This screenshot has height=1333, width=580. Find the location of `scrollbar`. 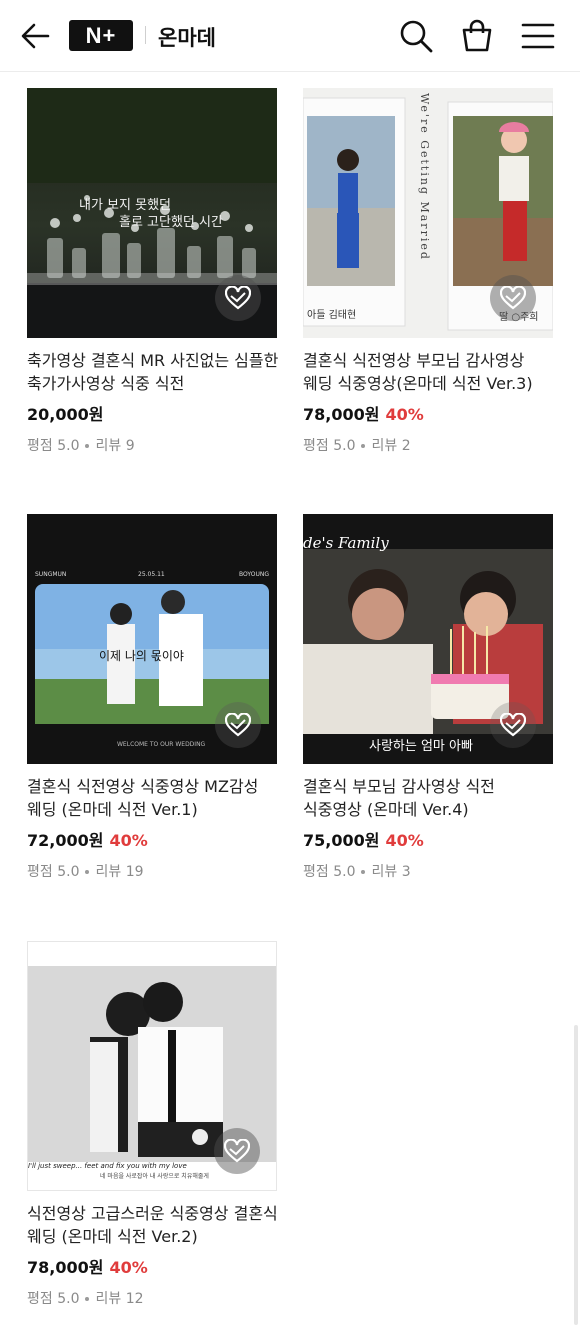

scrollbar is located at coordinates (576, 1175).